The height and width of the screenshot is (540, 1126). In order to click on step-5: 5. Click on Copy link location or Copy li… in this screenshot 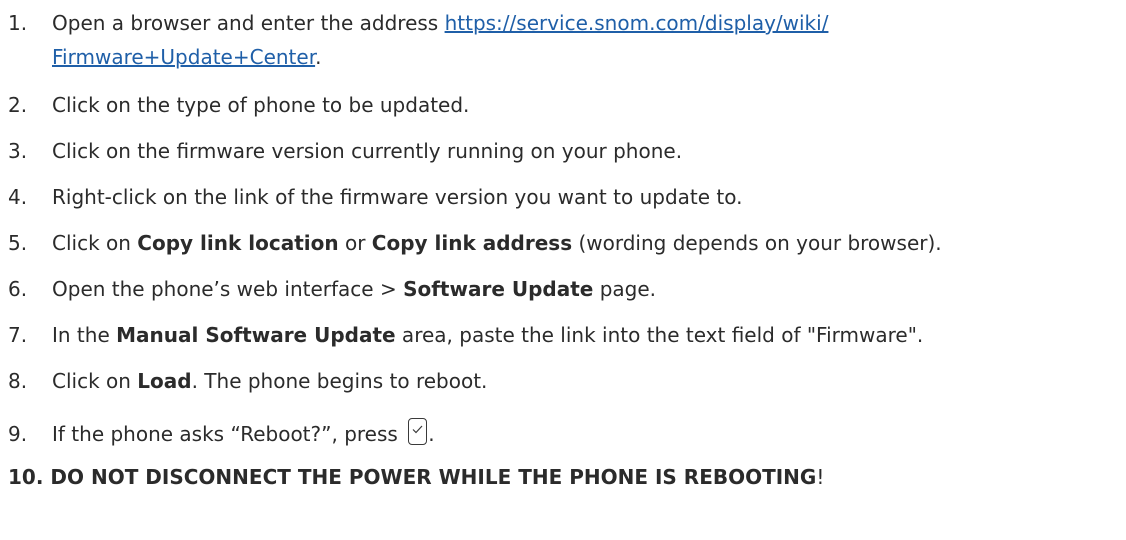, I will do `click(475, 243)`.